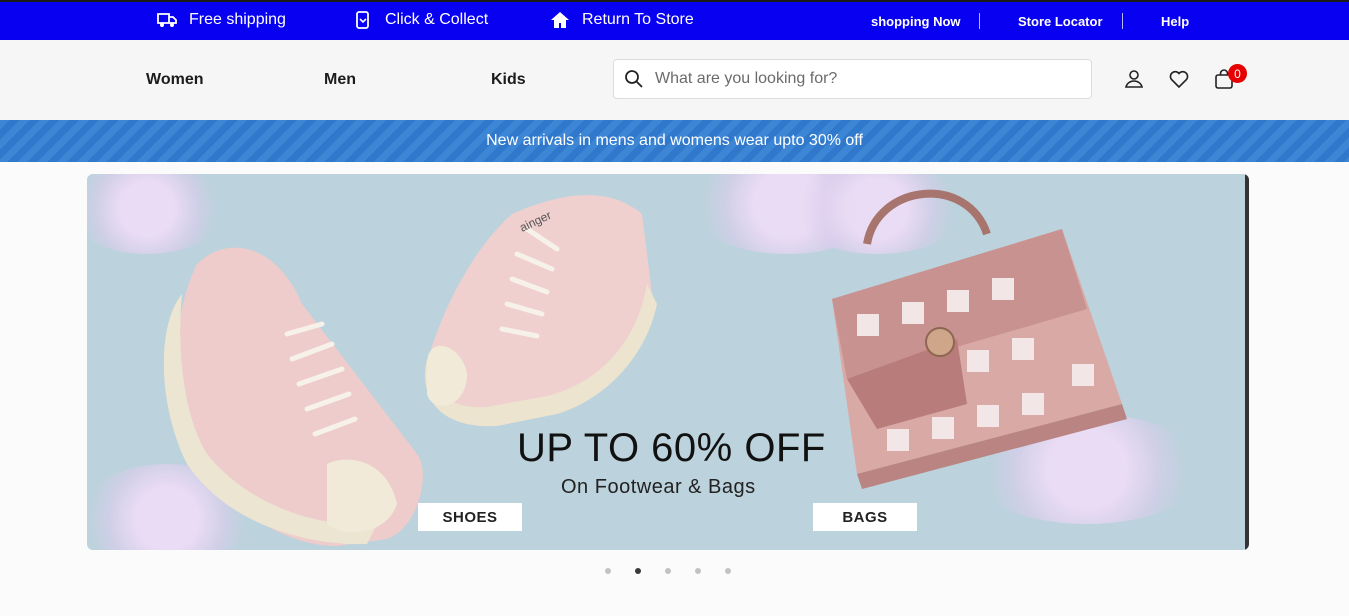 The height and width of the screenshot is (616, 1349). What do you see at coordinates (855, 79) in the screenshot?
I see `search-input` at bounding box center [855, 79].